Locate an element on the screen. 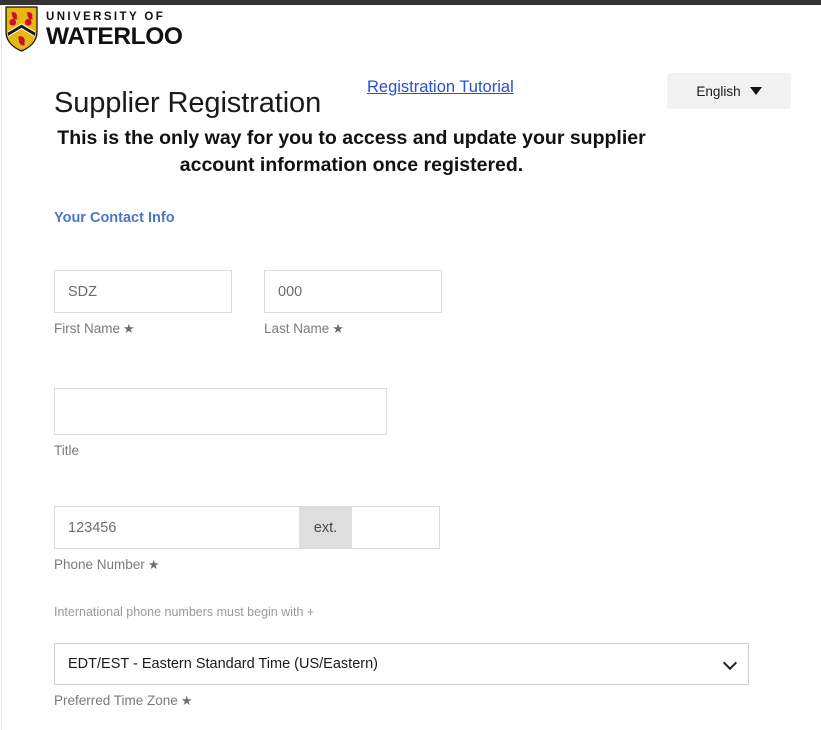 This screenshot has height=730, width=821. phone-number-label: Phone Number ★ is located at coordinates (247, 565).